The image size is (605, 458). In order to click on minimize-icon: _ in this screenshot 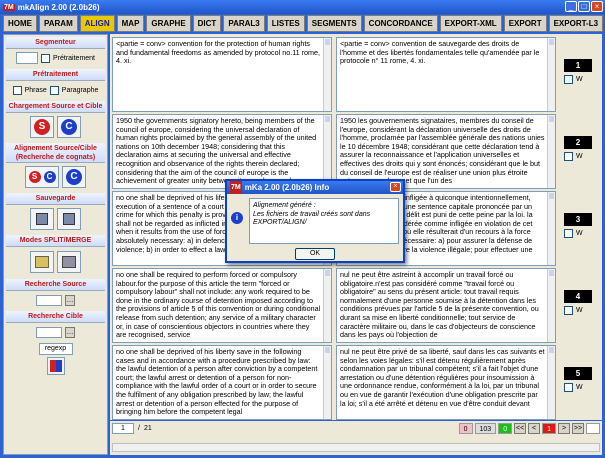, I will do `click(571, 6)`.